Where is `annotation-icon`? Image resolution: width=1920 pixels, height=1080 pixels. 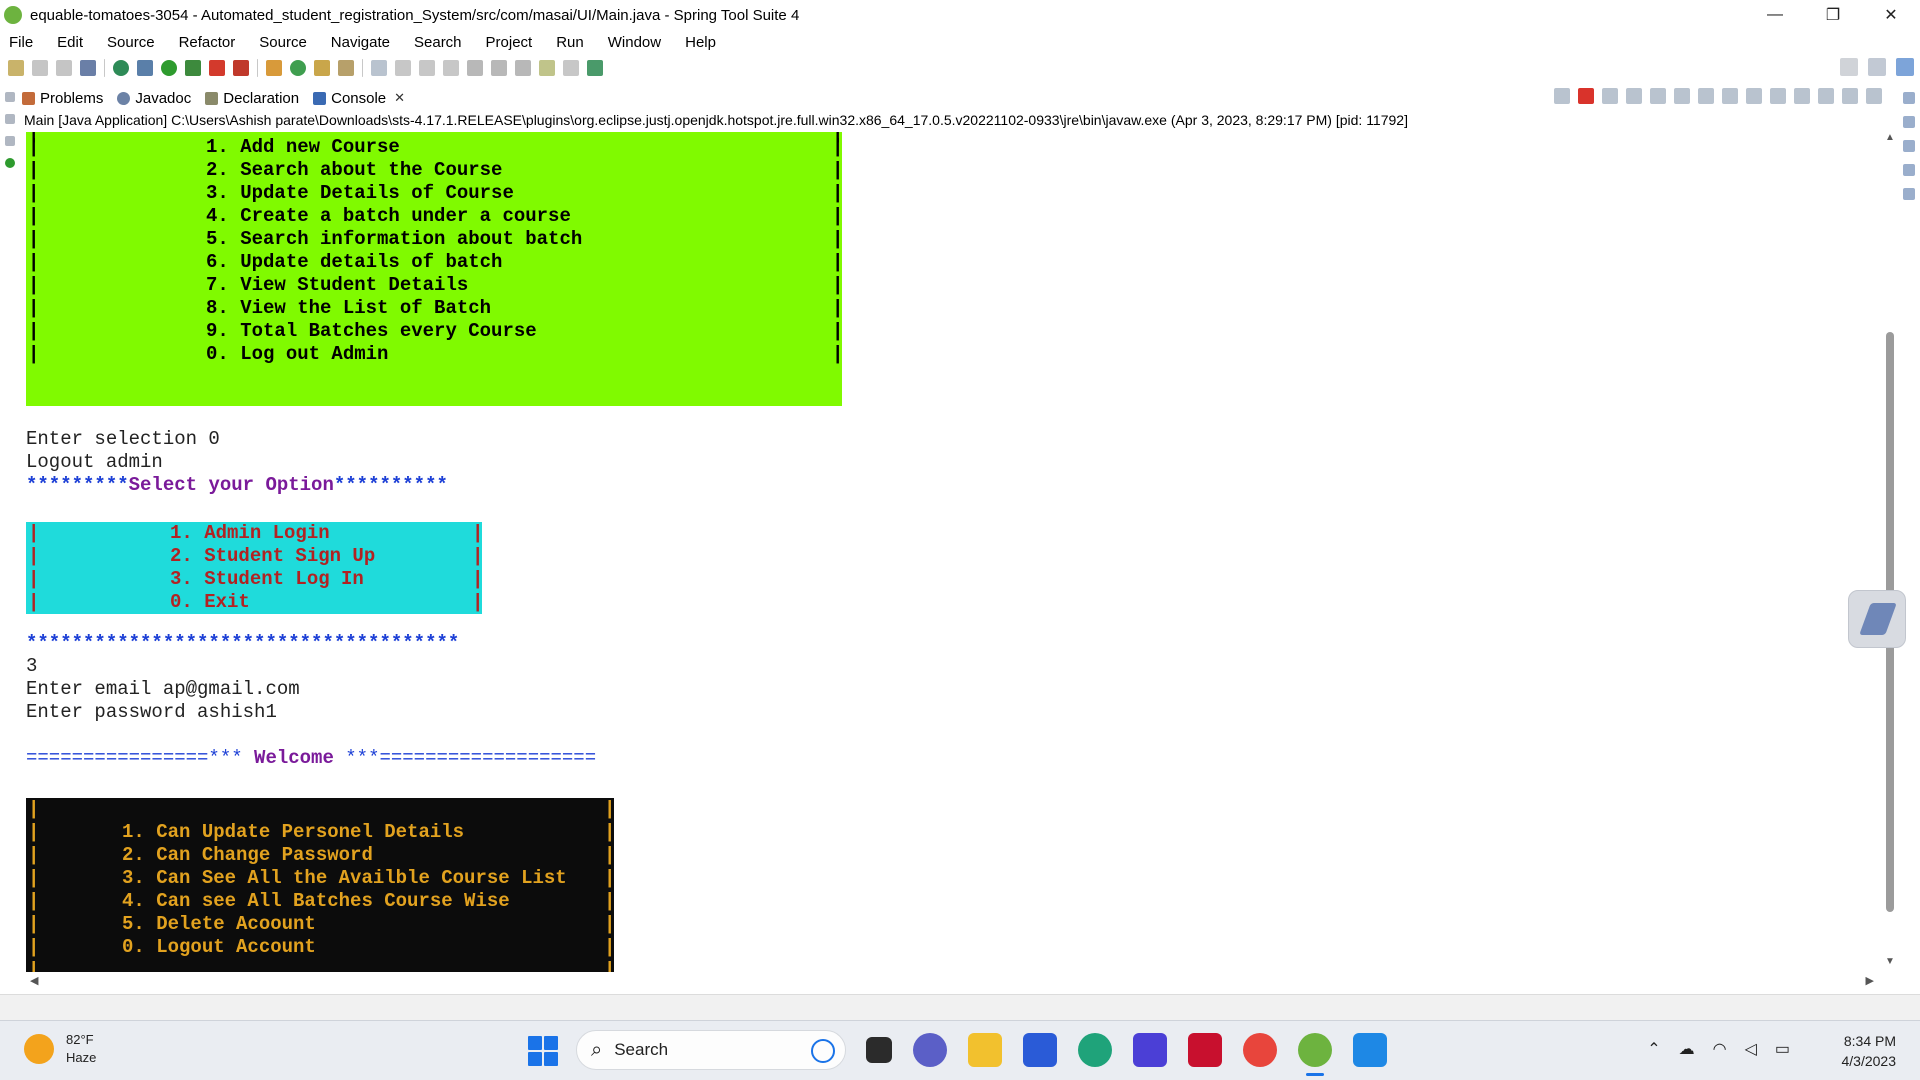
annotation-icon is located at coordinates (379, 68).